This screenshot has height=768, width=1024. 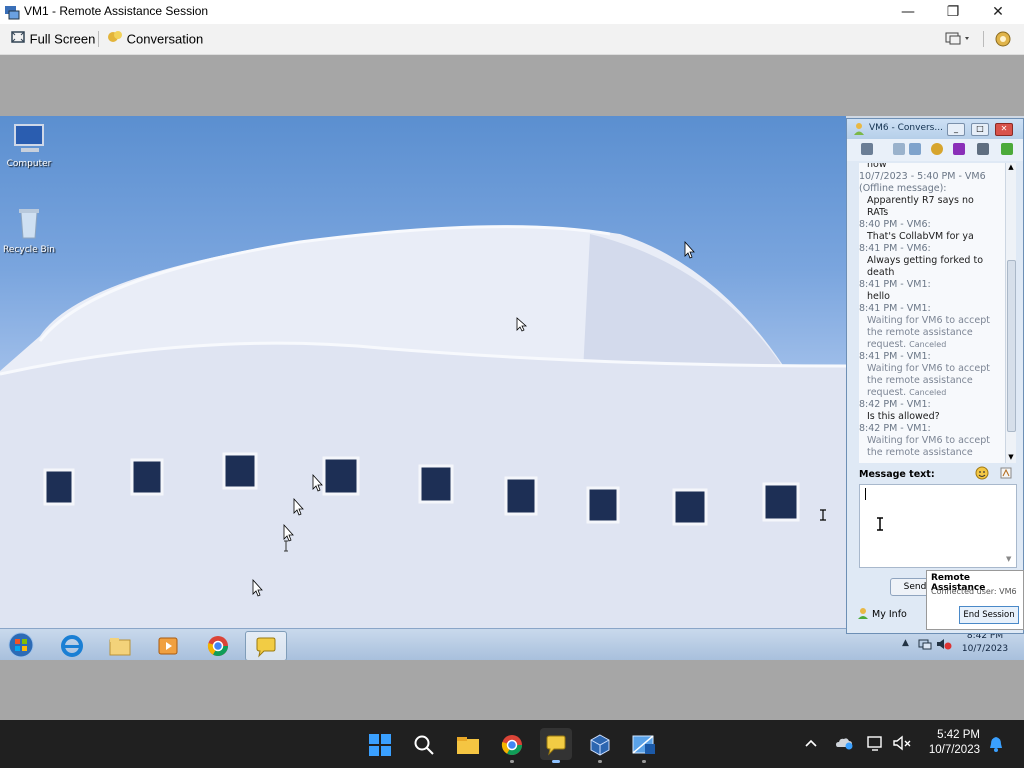 I want to click on onedrive-tray-icon, so click(x=844, y=744).